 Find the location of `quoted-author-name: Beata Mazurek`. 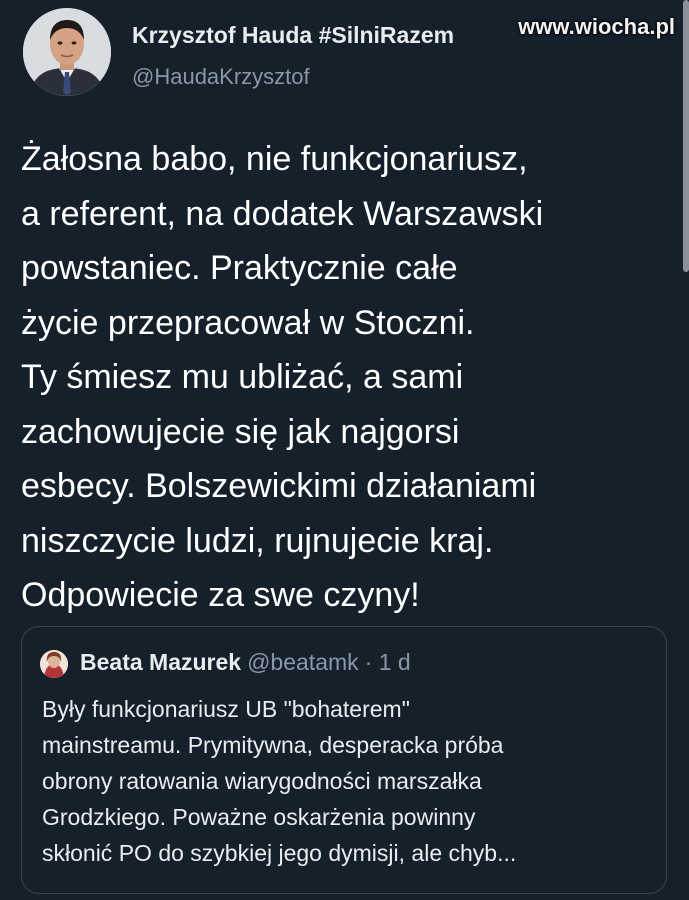

quoted-author-name: Beata Mazurek is located at coordinates (160, 662).